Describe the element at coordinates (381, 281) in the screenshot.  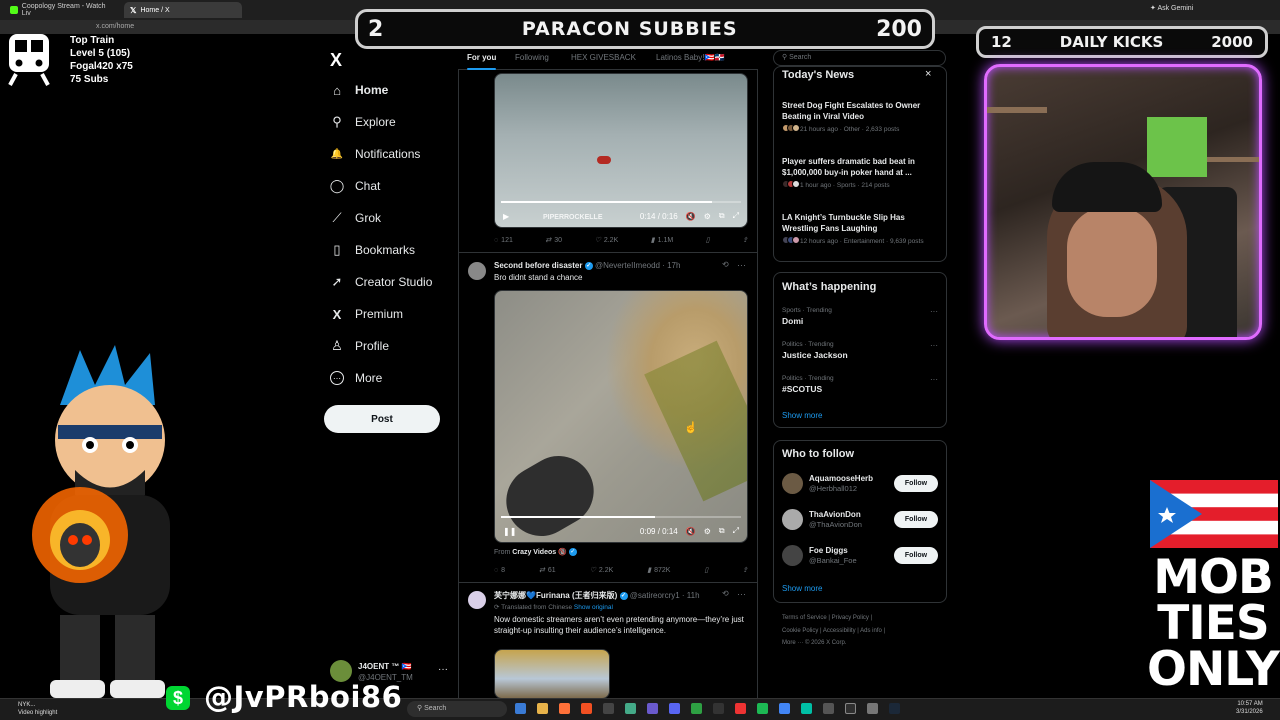
I see `sidebar-item-creator-studio: ➚ Creator Studio` at that location.